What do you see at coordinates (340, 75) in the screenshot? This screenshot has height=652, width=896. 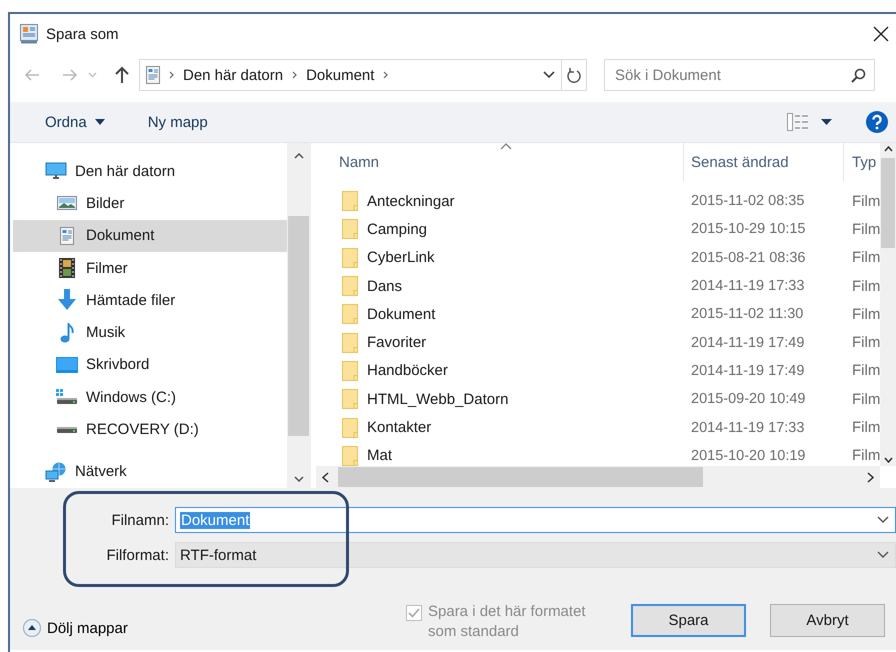 I see `breadcrumb-item: Dokument` at bounding box center [340, 75].